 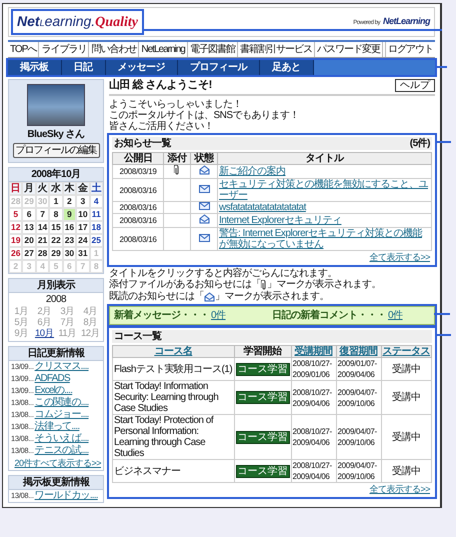 I want to click on calendar-day: 5, so click(x=15, y=214).